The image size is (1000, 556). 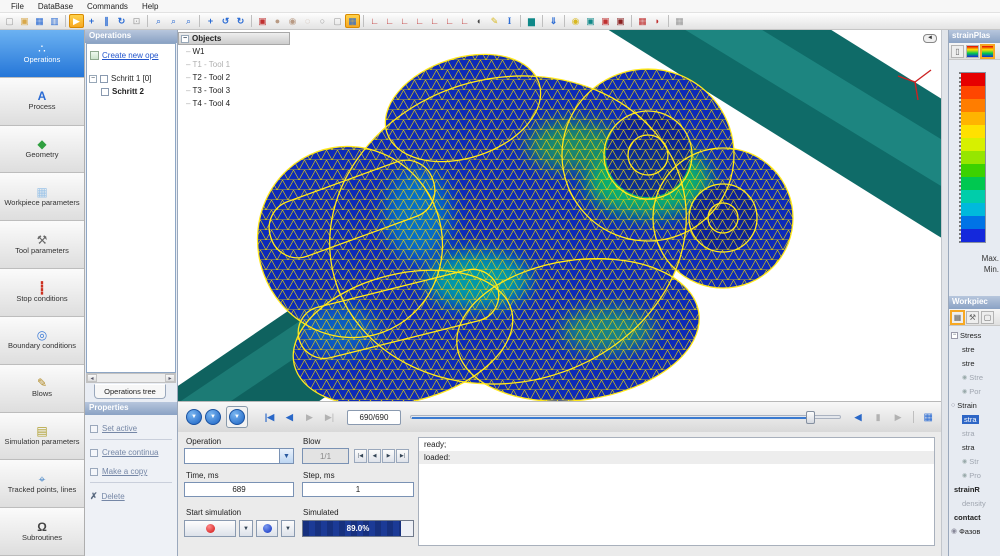 What do you see at coordinates (42, 388) in the screenshot?
I see `sidebar-item-blows: ✎ Blows` at bounding box center [42, 388].